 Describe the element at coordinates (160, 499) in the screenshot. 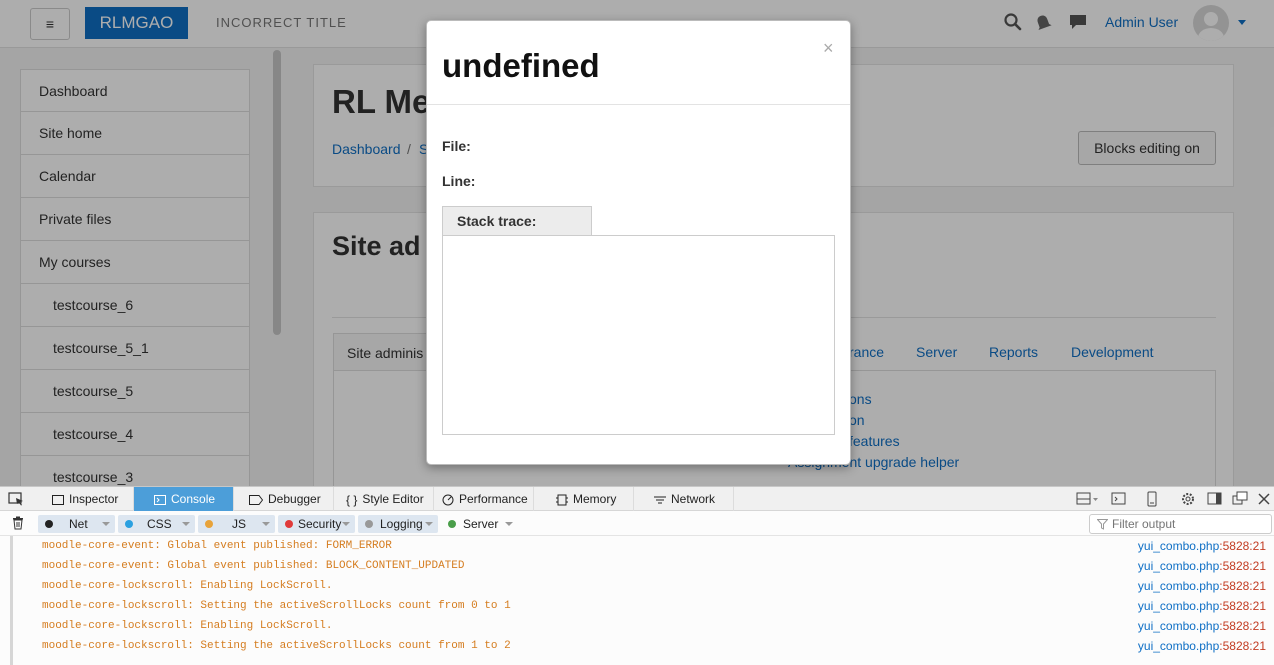

I see `console-icon` at that location.